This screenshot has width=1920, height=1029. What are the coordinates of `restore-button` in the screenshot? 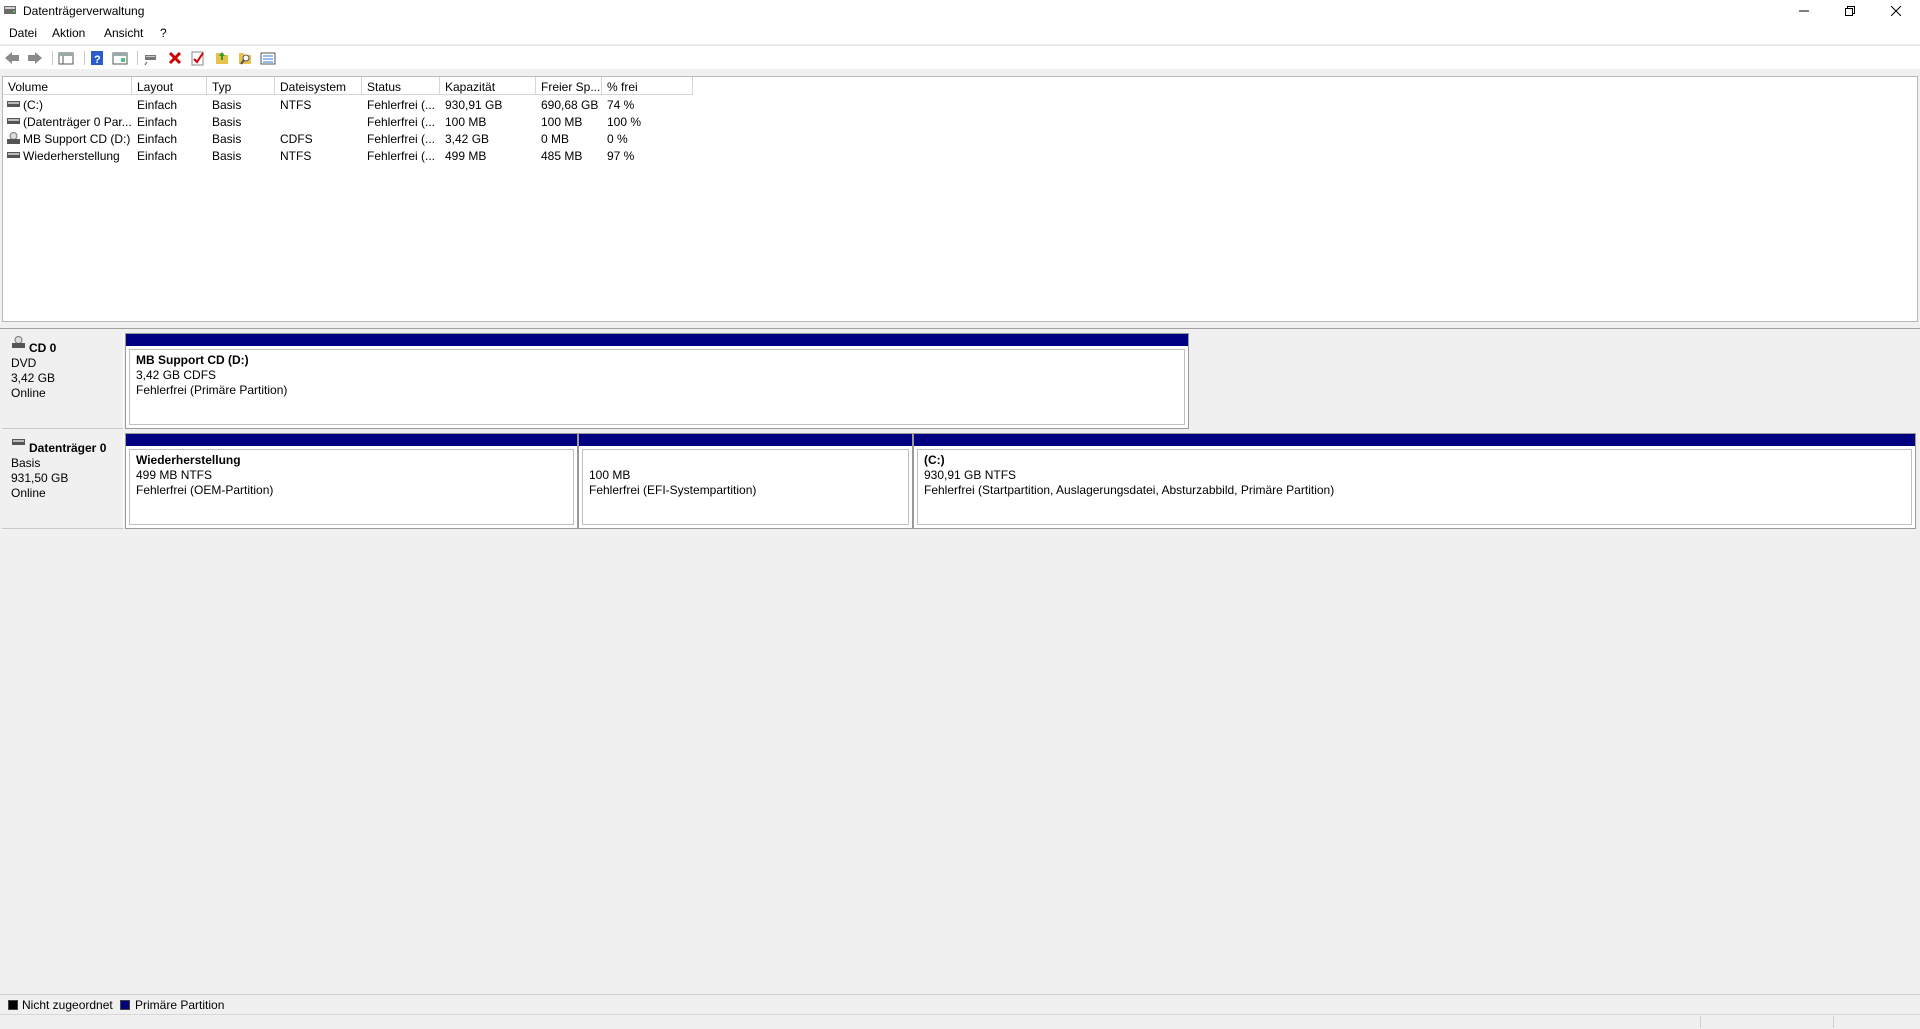 It's located at (1850, 11).